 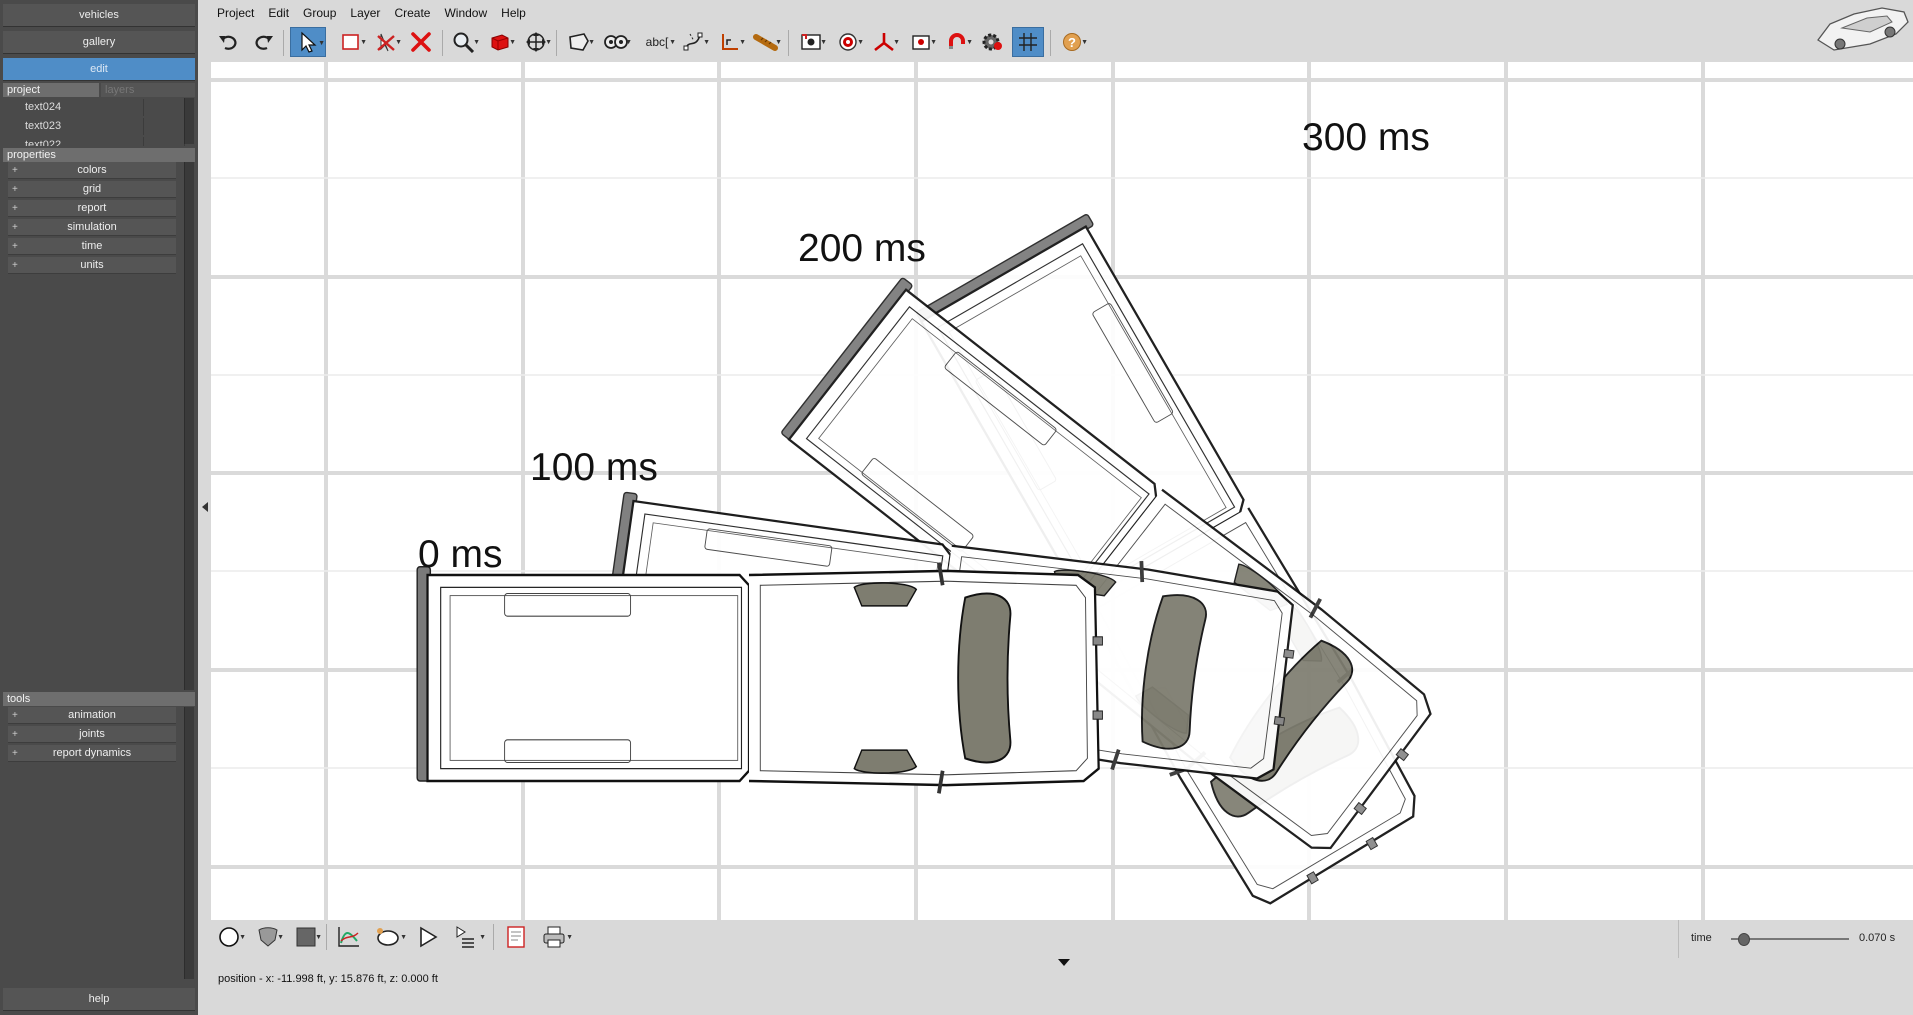 I want to click on undo-button, so click(x=229, y=42).